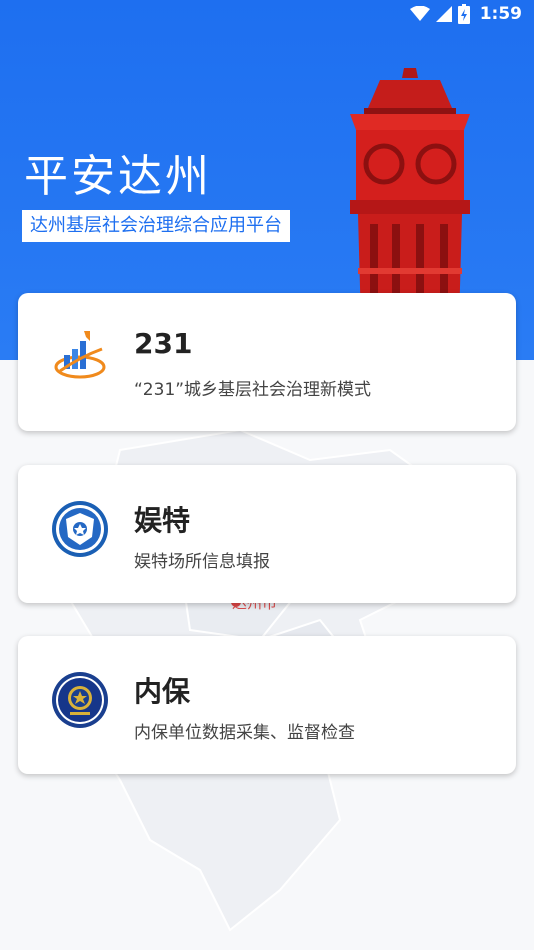  Describe the element at coordinates (253, 390) in the screenshot. I see `card-description: “231”城乡基层社会治理新模式` at that location.